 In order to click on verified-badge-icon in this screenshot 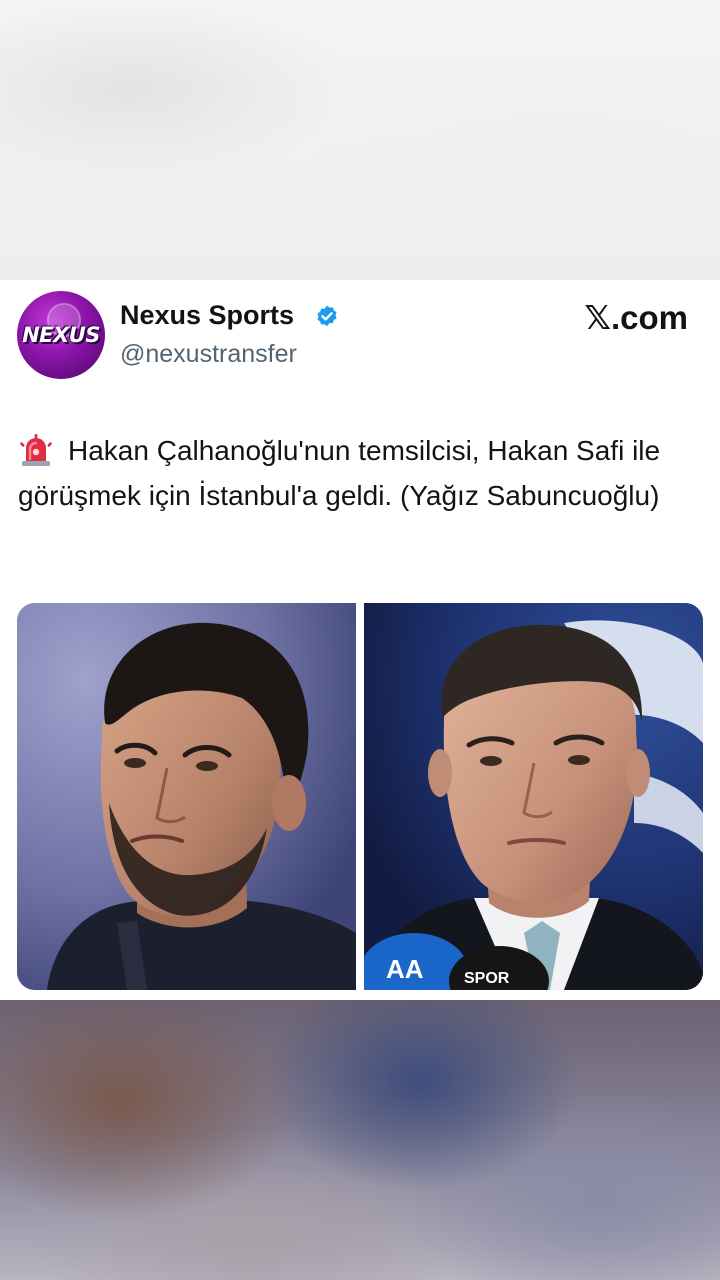, I will do `click(327, 316)`.